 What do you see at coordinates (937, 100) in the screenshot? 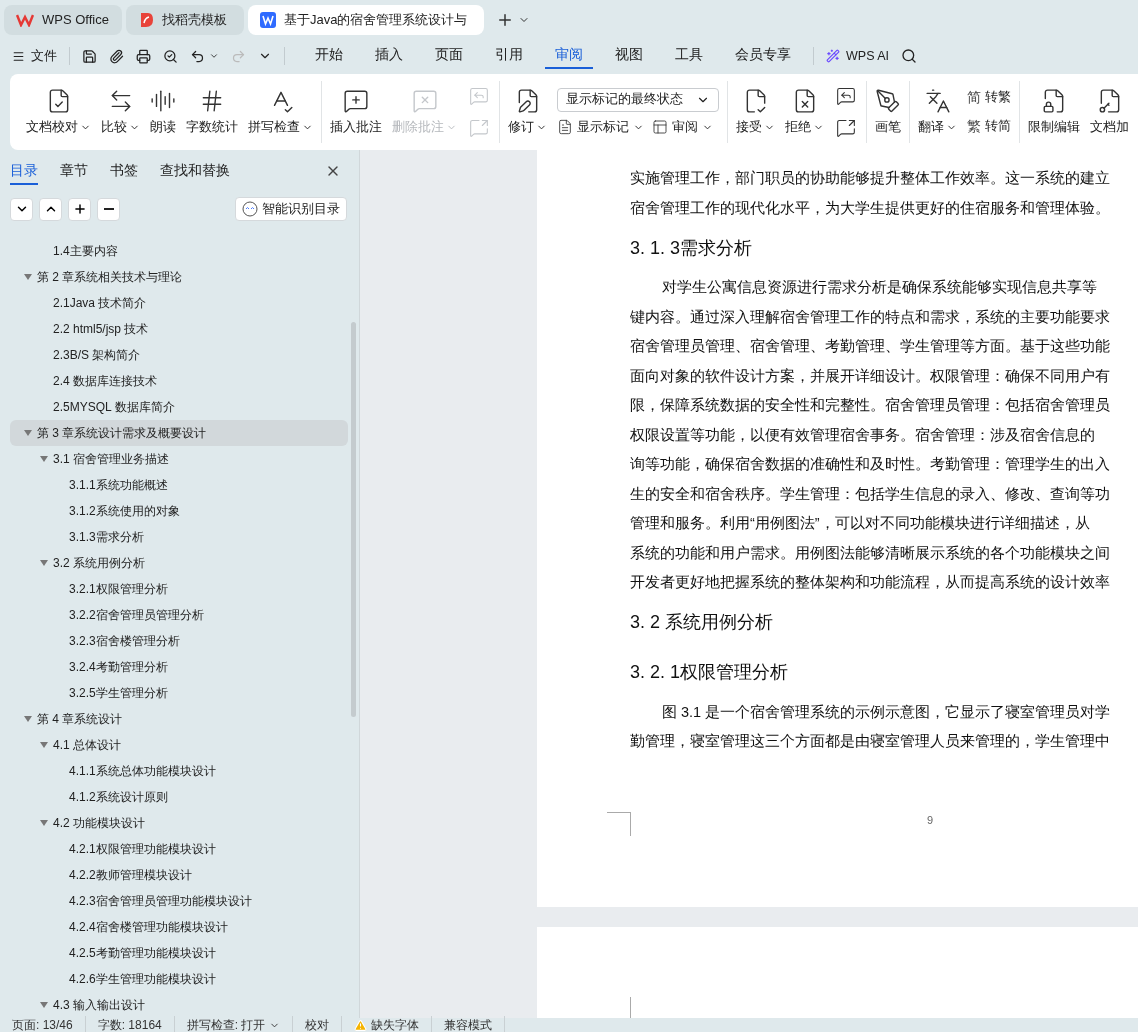
I see `translate-icon` at bounding box center [937, 100].